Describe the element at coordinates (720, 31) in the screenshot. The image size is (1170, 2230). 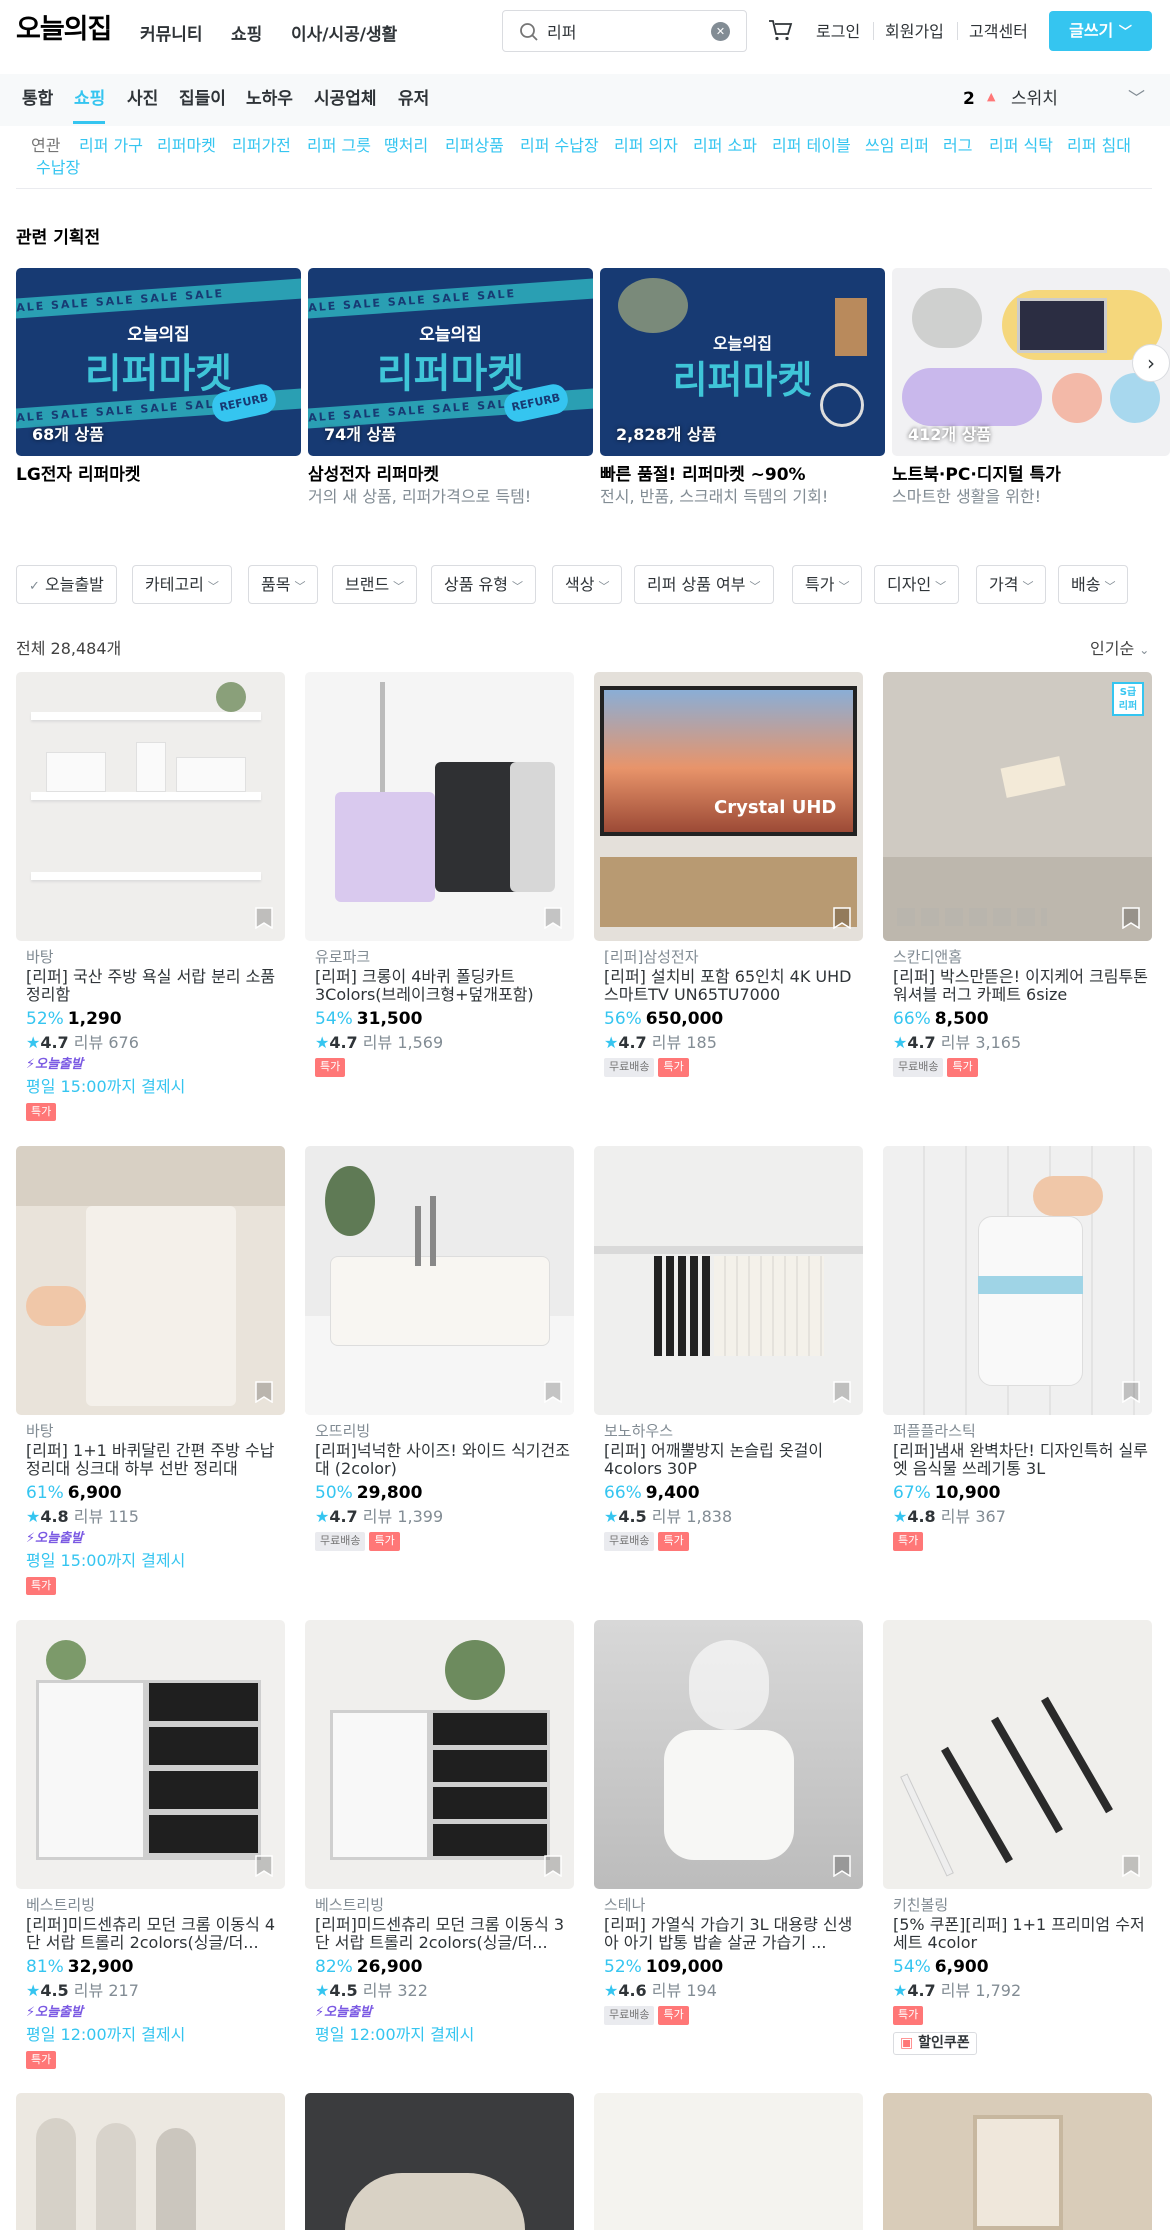
I see `clear-icon: ✕` at that location.